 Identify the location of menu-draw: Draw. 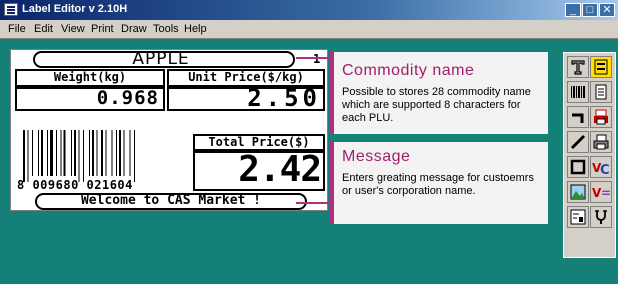
(134, 29).